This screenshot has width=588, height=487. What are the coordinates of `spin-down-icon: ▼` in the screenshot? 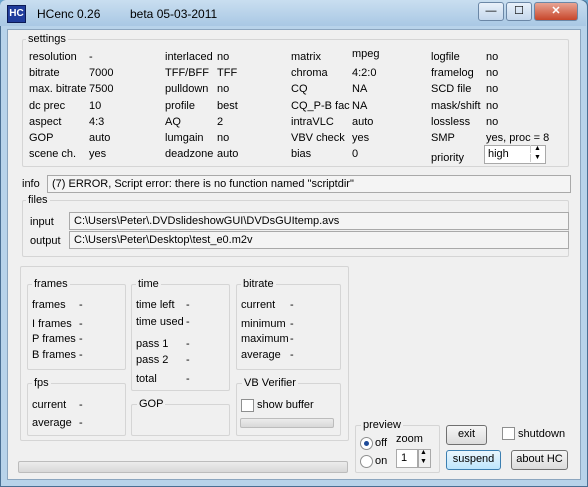 It's located at (537, 158).